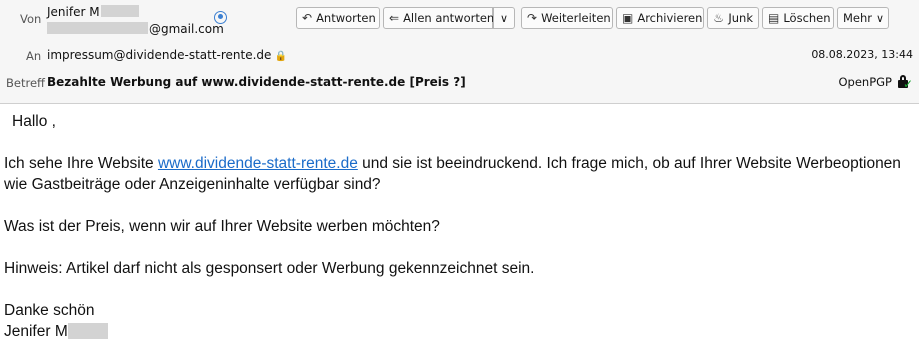 The width and height of the screenshot is (919, 354). I want to click on junk-button: ♨ Junk, so click(733, 18).